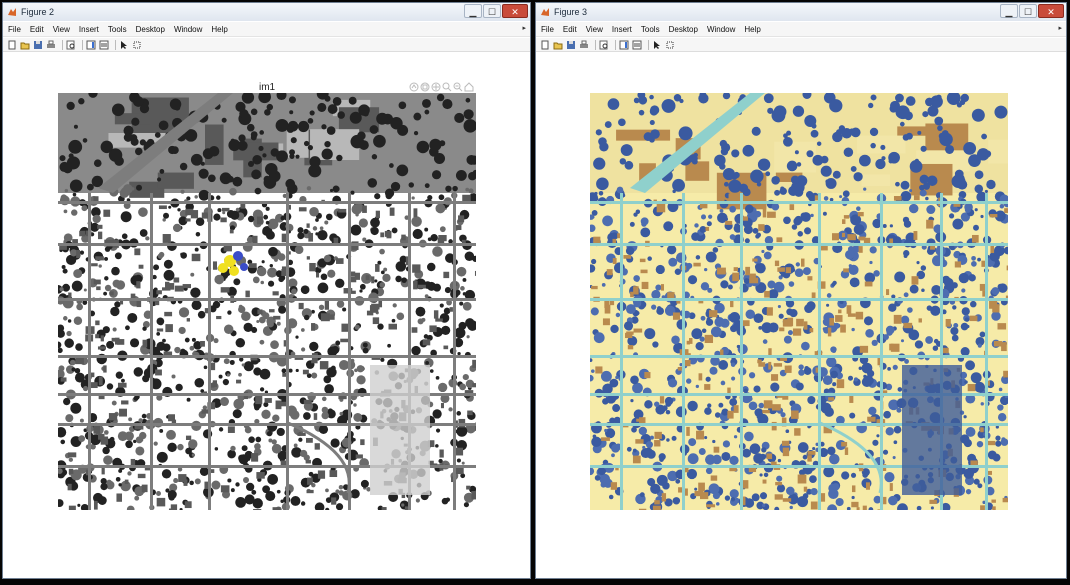 Image resolution: width=1070 pixels, height=585 pixels. I want to click on axes-title: im1, so click(267, 87).